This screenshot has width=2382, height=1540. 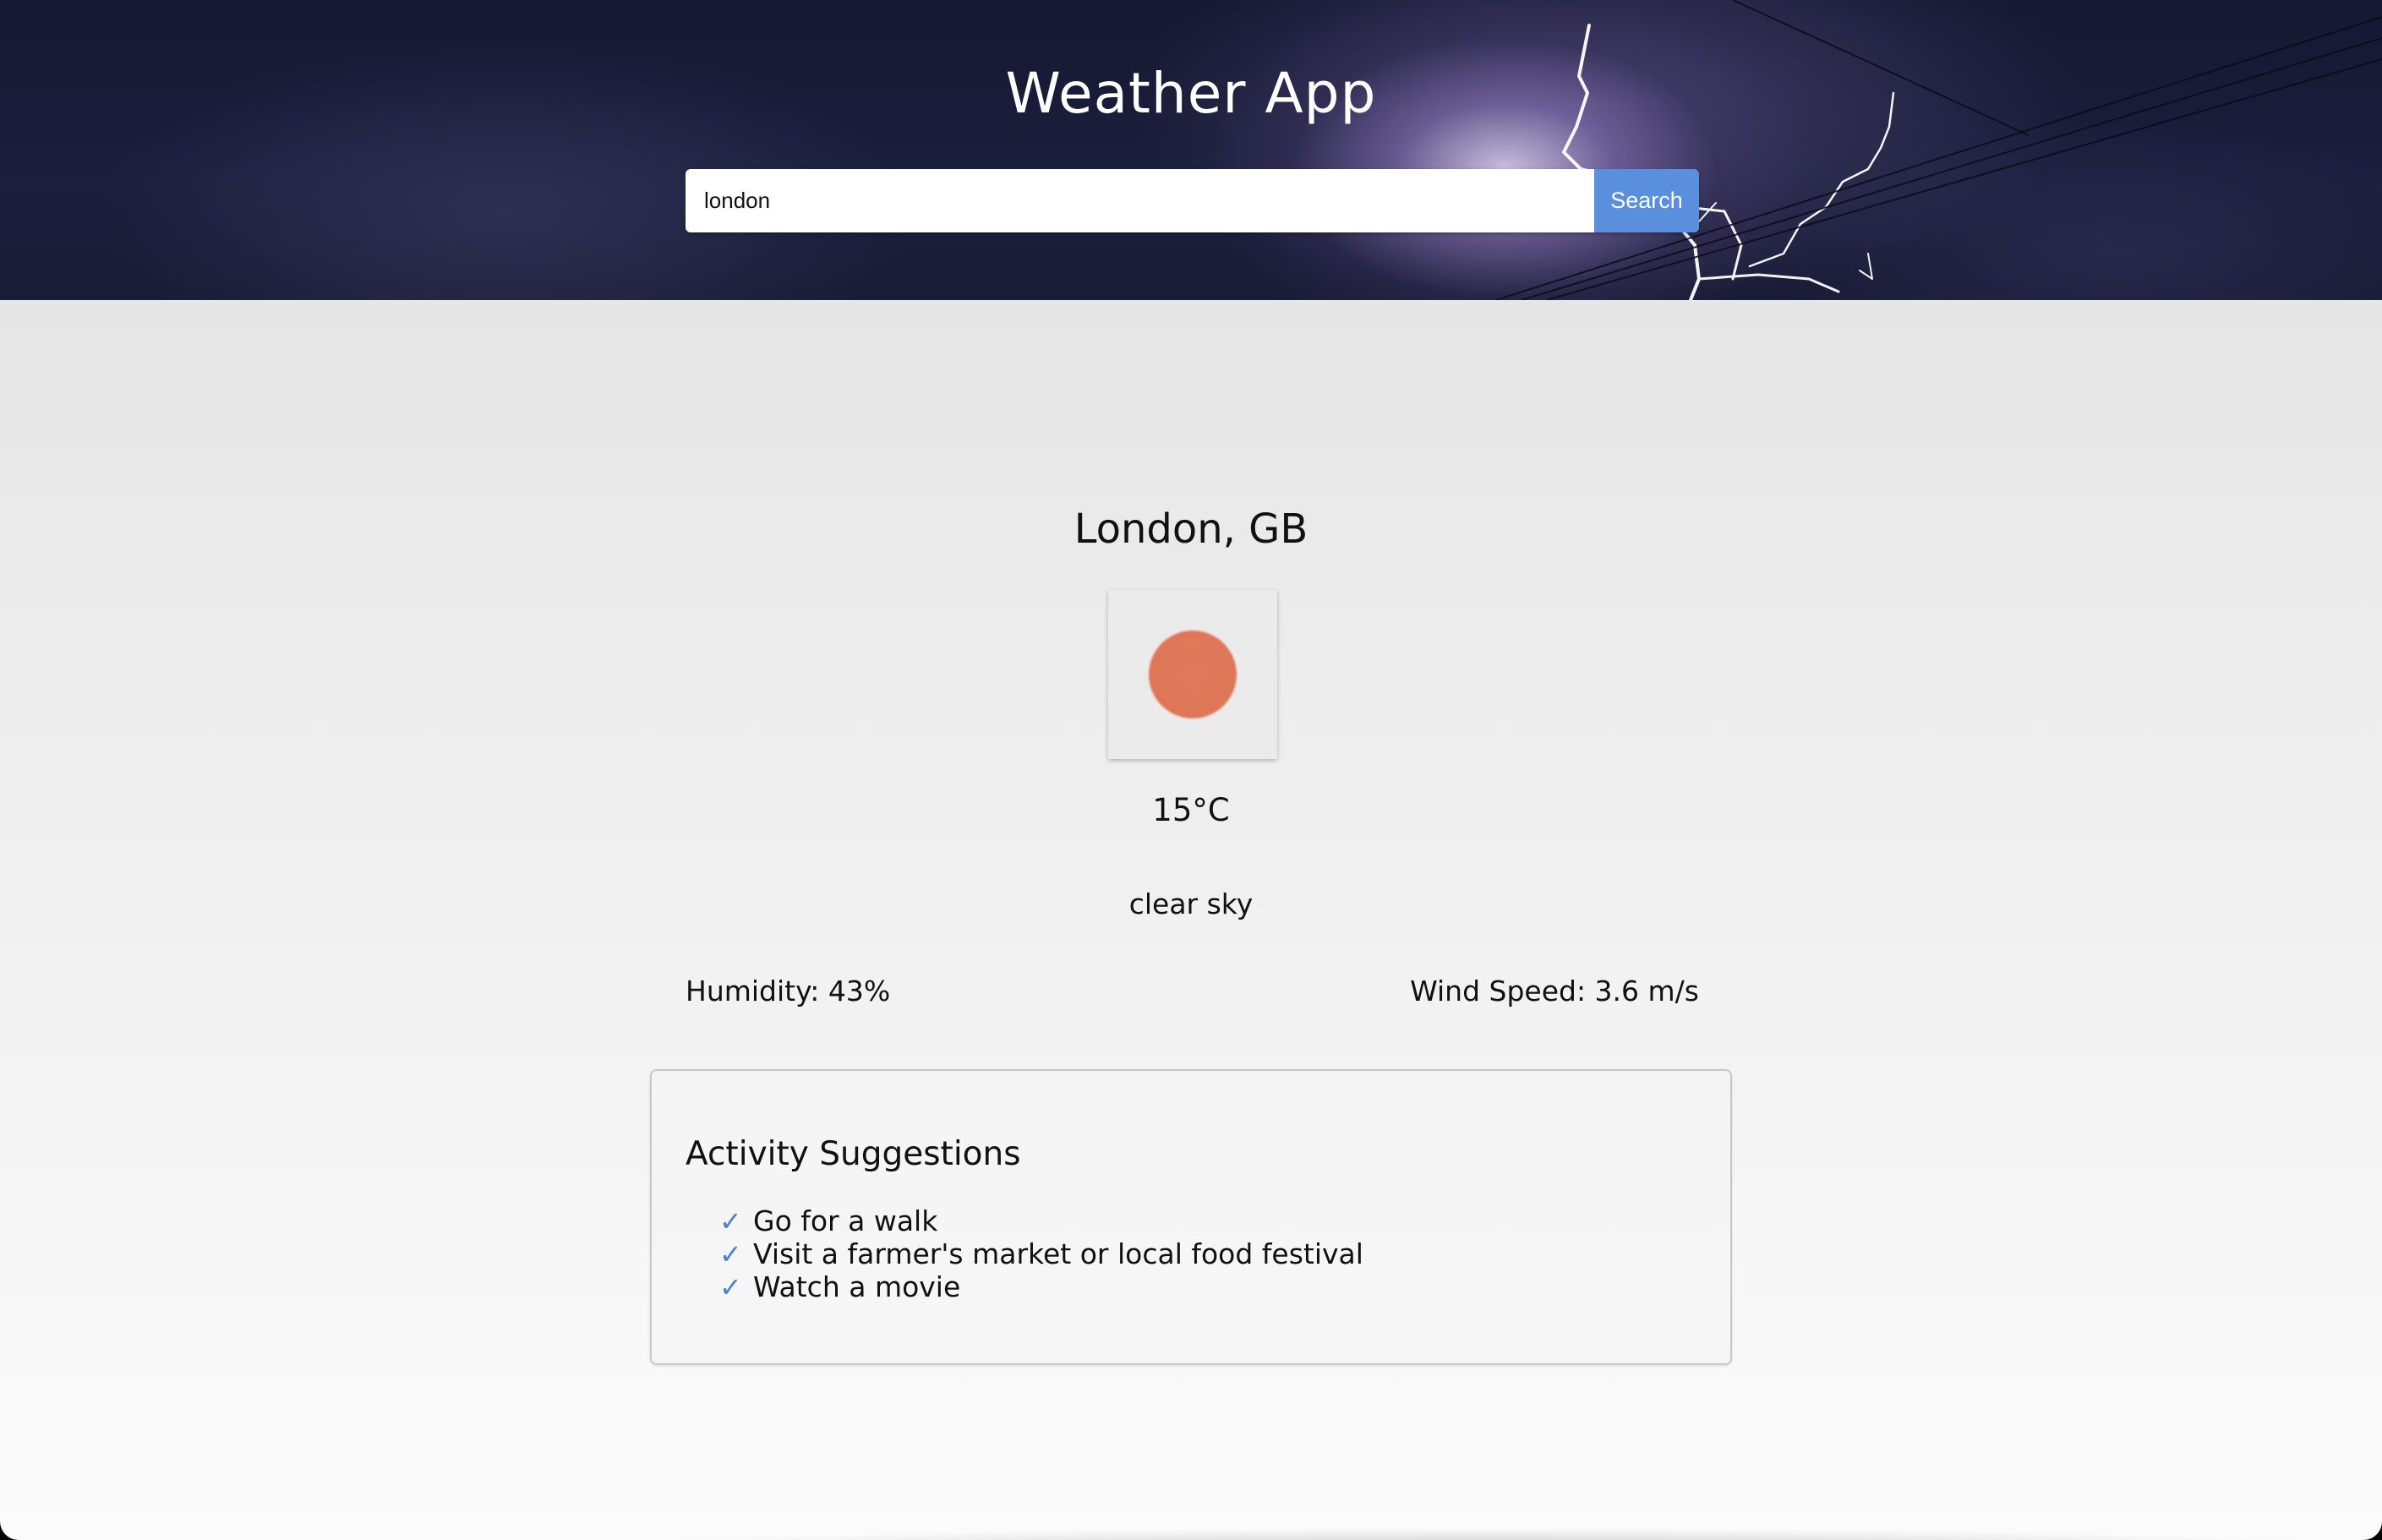 What do you see at coordinates (1191, 529) in the screenshot?
I see `location-title: London, GB` at bounding box center [1191, 529].